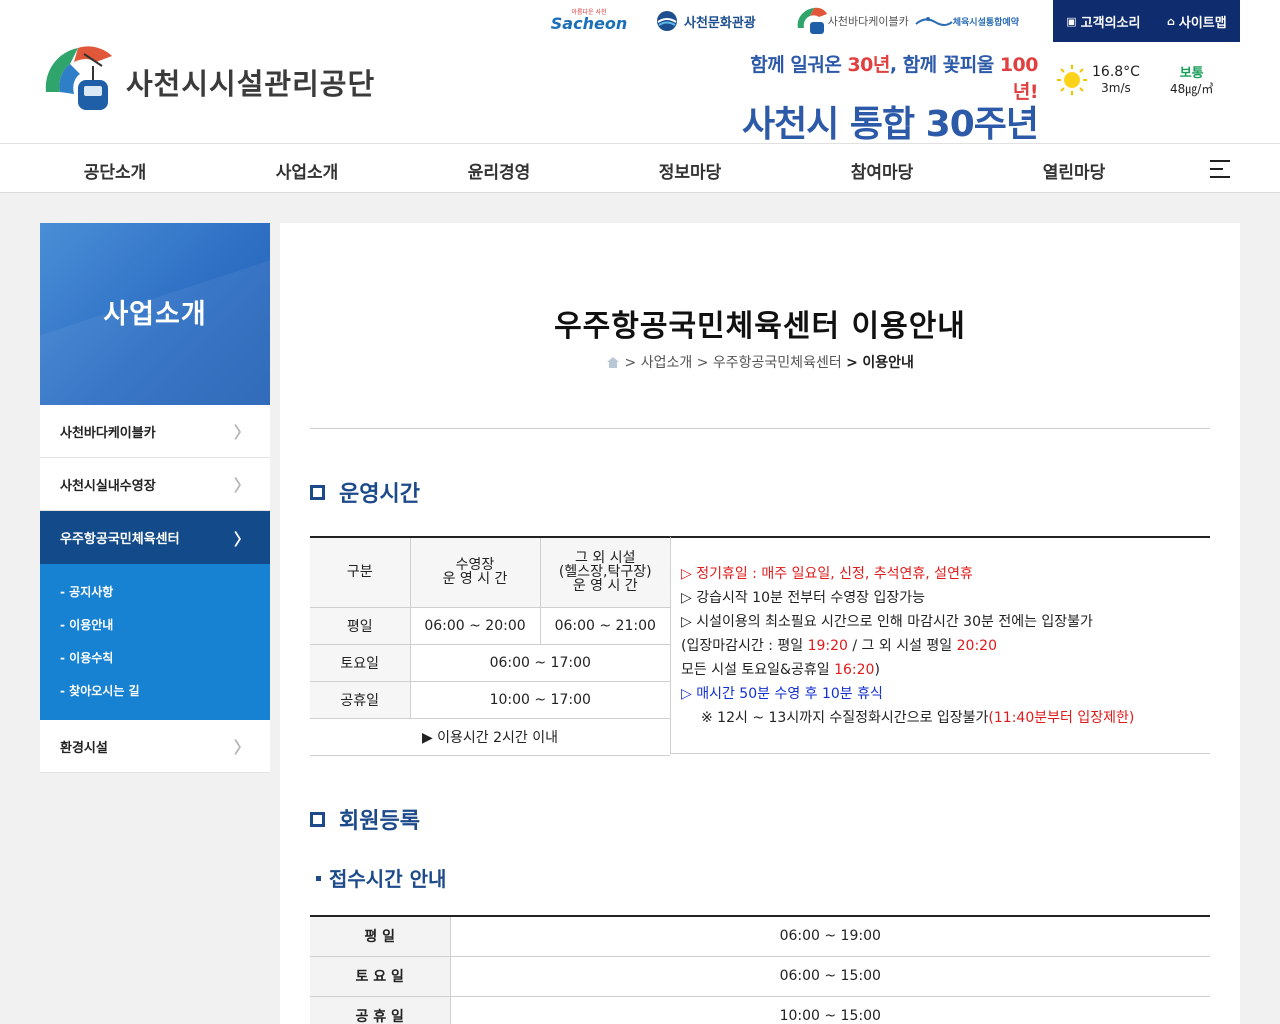  I want to click on main-nav: 공단소개 사업소개 윤리경영 정보마당 참여마당 열린마당, so click(640, 168).